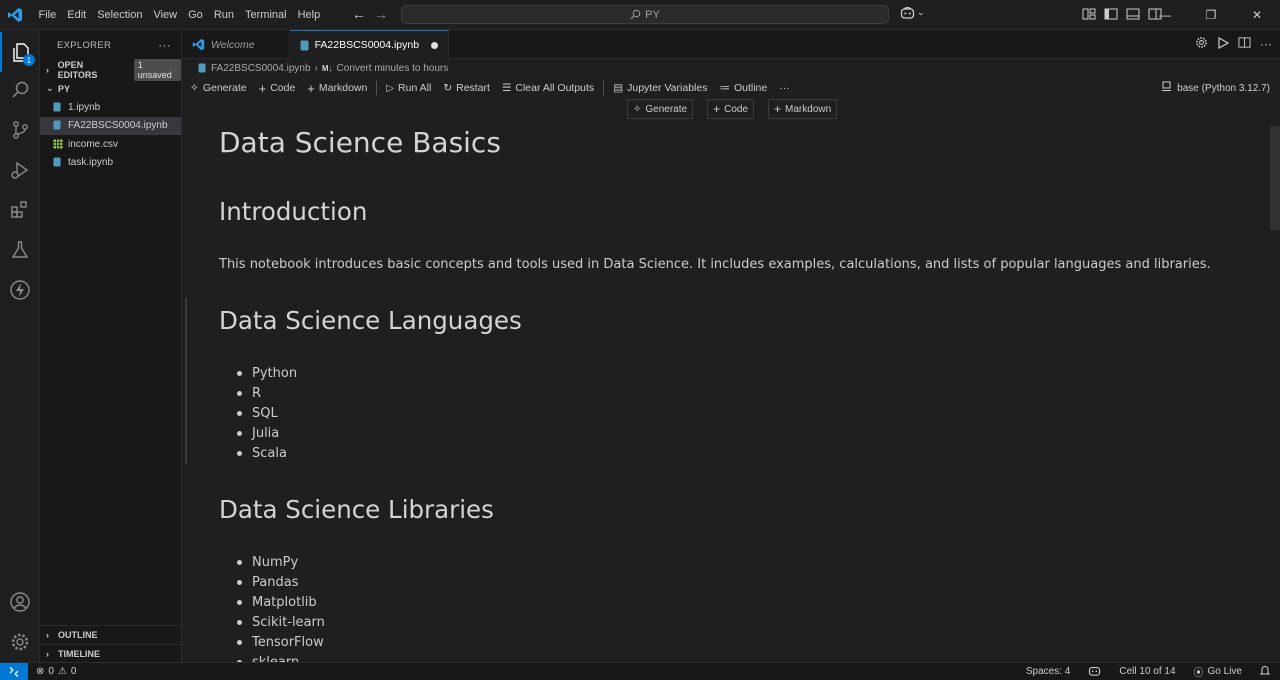 The height and width of the screenshot is (680, 1280). Describe the element at coordinates (111, 634) in the screenshot. I see `outline-section: › OUTLINE` at that location.